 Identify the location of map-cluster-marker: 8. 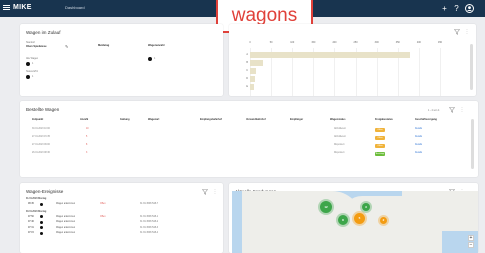
(343, 220).